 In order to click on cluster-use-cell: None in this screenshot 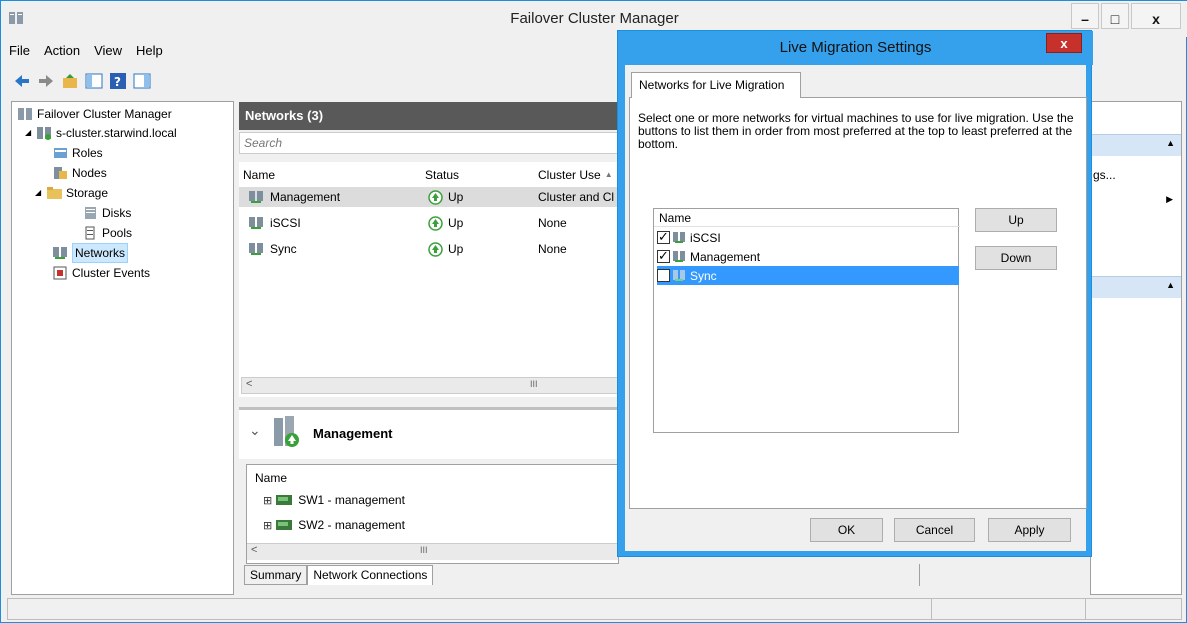, I will do `click(552, 223)`.